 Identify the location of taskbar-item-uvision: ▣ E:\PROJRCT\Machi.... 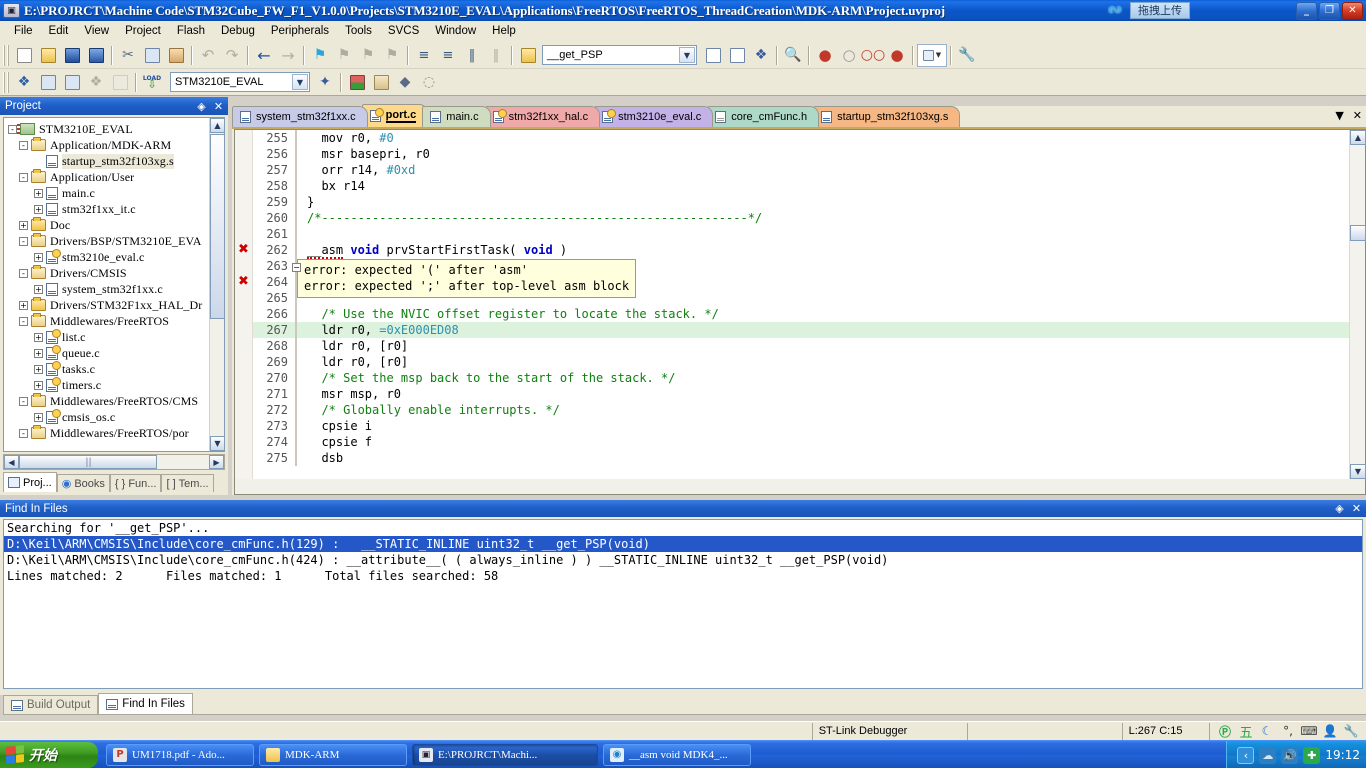
(505, 754).